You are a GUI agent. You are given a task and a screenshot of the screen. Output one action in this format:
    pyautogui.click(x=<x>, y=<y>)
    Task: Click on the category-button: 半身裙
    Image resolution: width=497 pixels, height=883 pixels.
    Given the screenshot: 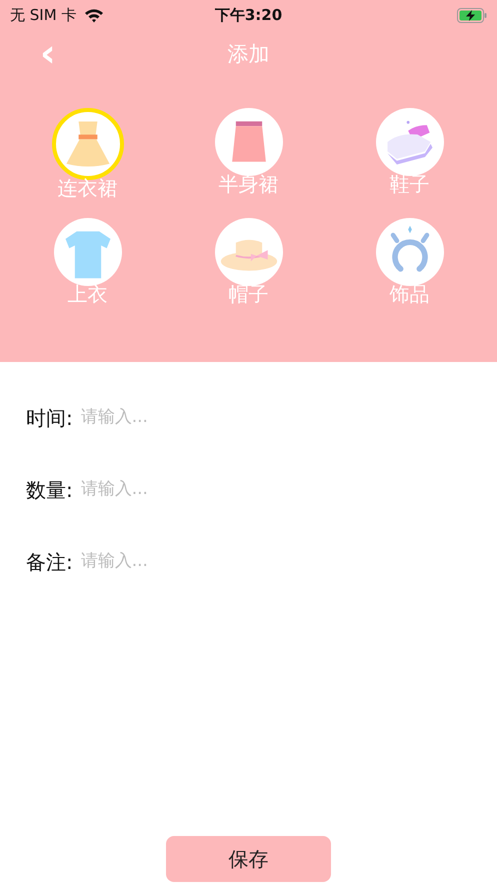 What is the action you would take?
    pyautogui.click(x=248, y=154)
    